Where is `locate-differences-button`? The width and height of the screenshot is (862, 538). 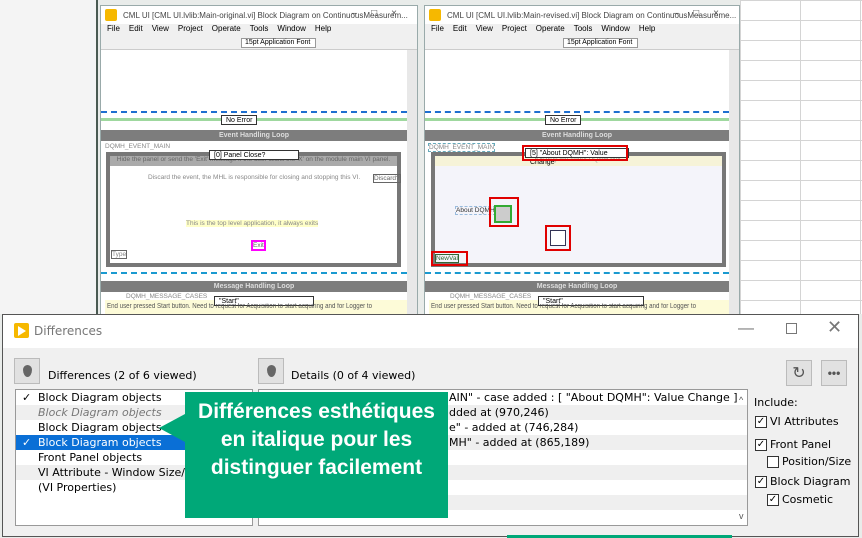 locate-differences-button is located at coordinates (27, 371).